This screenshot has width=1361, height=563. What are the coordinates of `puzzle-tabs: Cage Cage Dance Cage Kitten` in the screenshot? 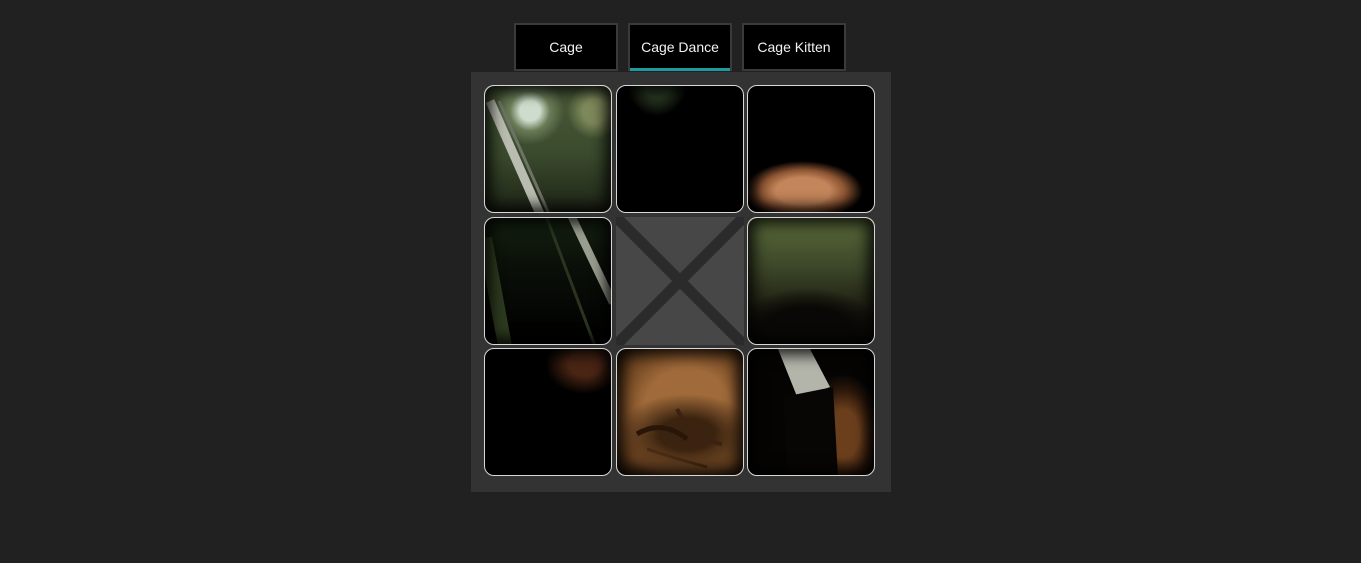 It's located at (680, 47).